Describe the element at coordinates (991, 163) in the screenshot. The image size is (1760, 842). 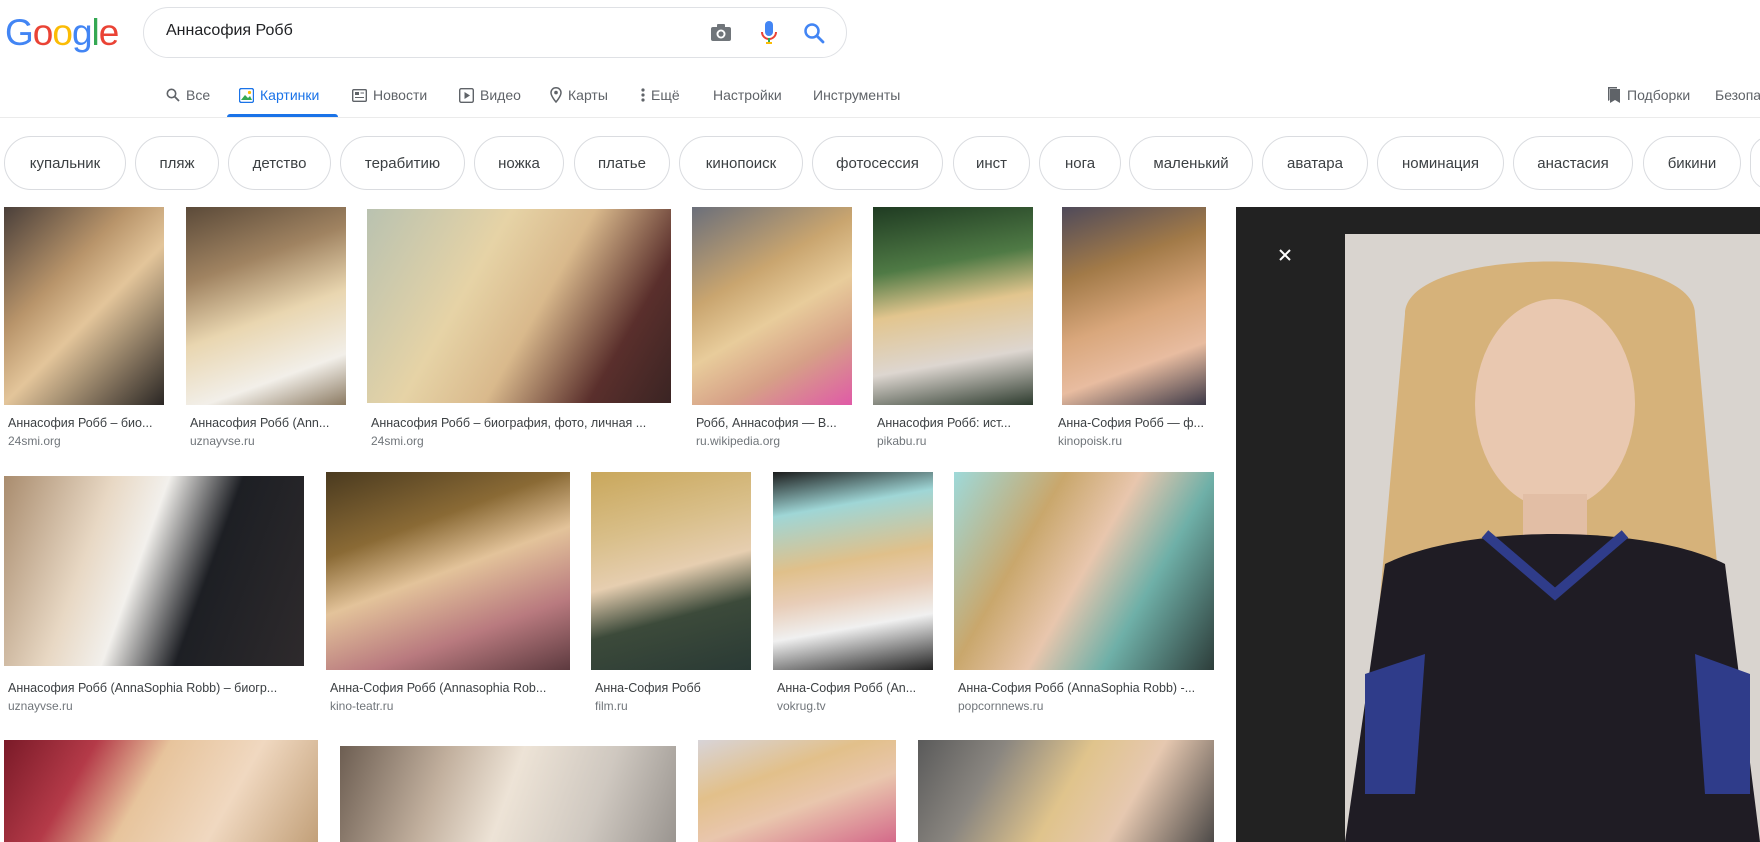
I see `chip: инст` at that location.